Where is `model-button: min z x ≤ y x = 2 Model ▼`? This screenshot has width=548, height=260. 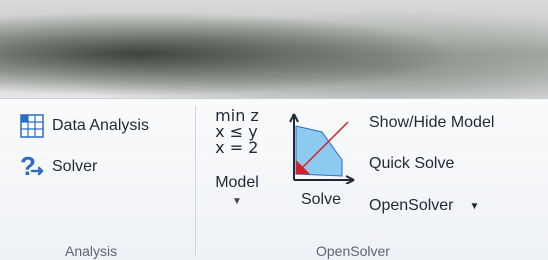 model-button: min z x ≤ y x = 2 Model ▼ is located at coordinates (237, 158).